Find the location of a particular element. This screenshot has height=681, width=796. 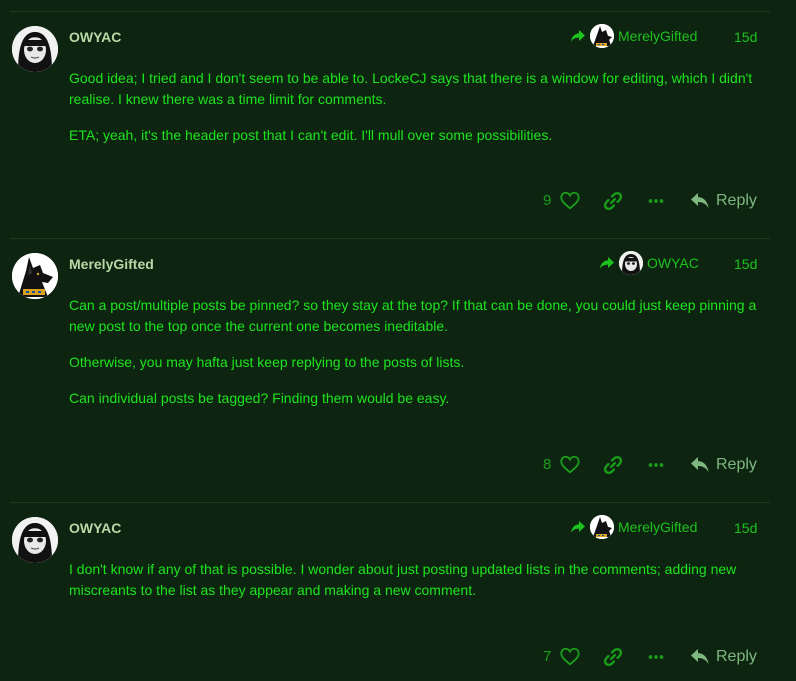

reply-to-username: OWYAC is located at coordinates (673, 263).